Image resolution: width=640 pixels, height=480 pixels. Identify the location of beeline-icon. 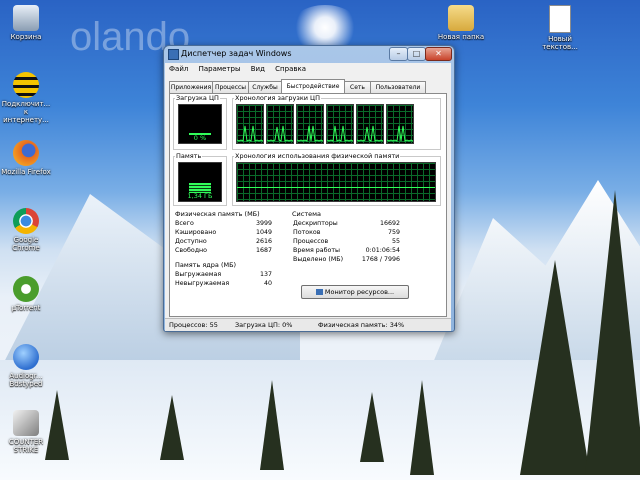
(26, 85).